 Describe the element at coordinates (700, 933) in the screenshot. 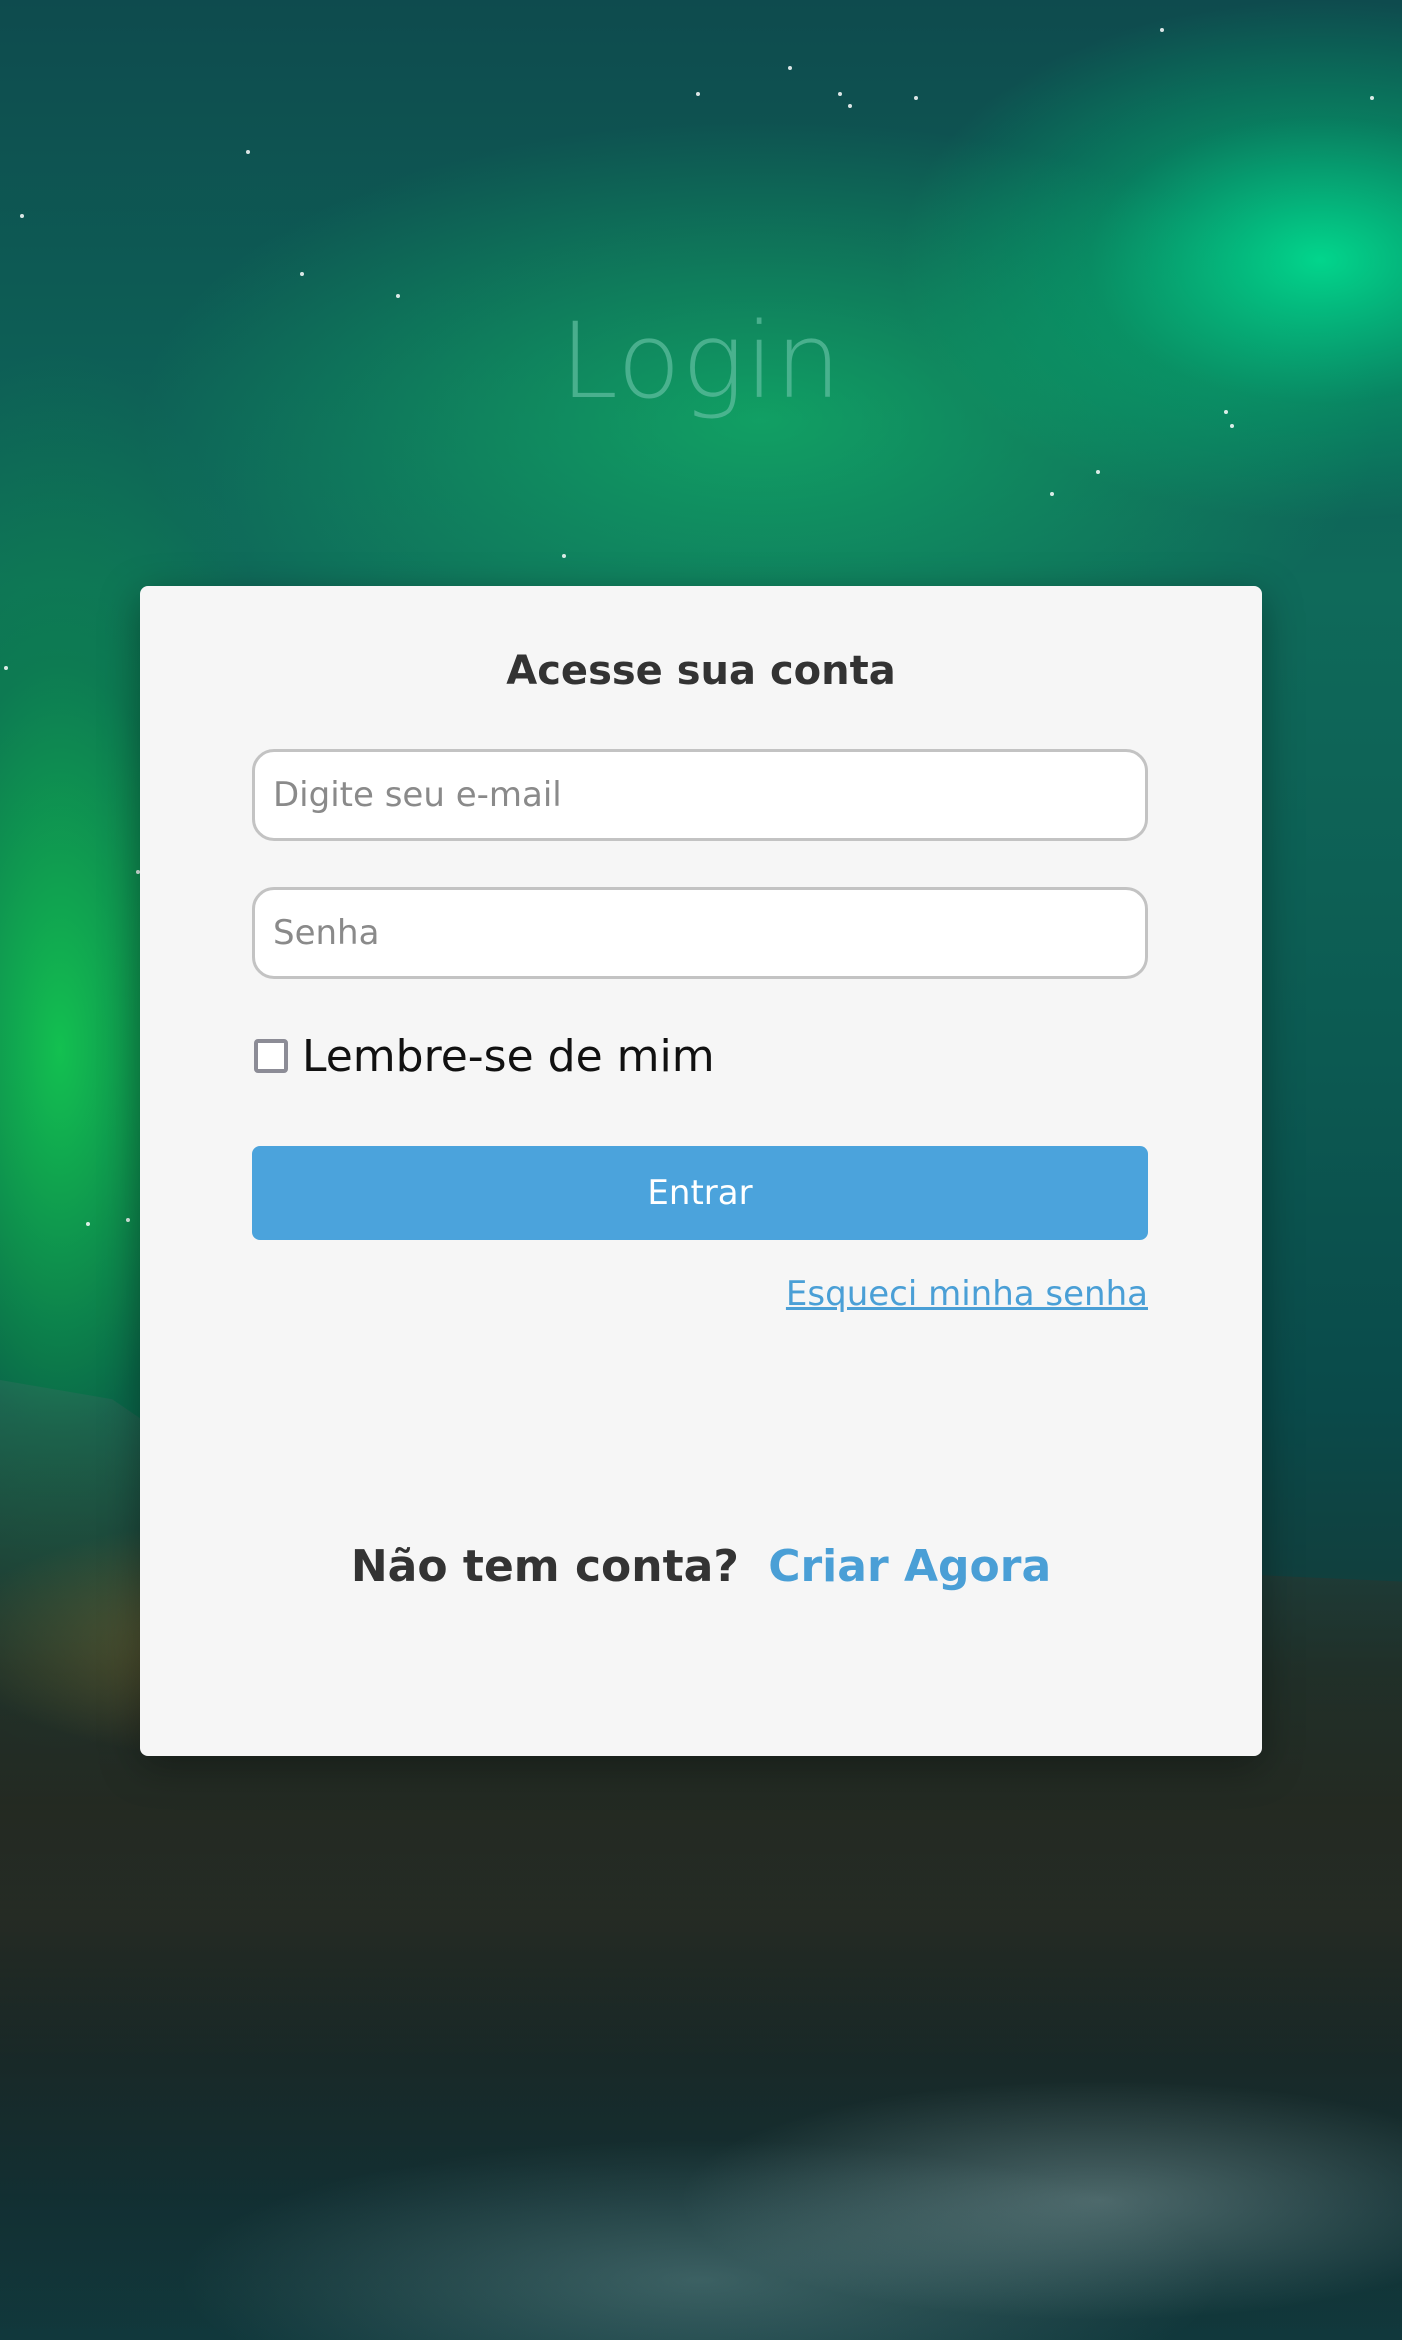

I see `password-input` at that location.